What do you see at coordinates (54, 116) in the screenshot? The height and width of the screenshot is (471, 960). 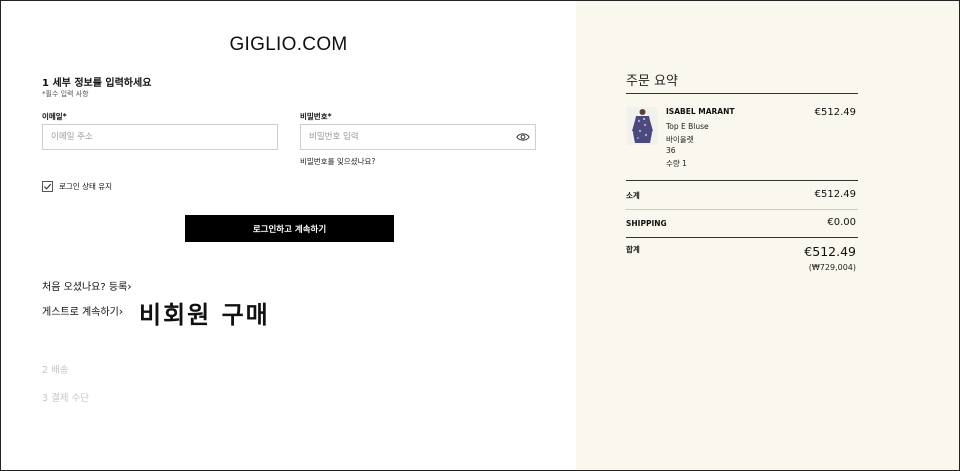 I see `email-label: 이메일*` at bounding box center [54, 116].